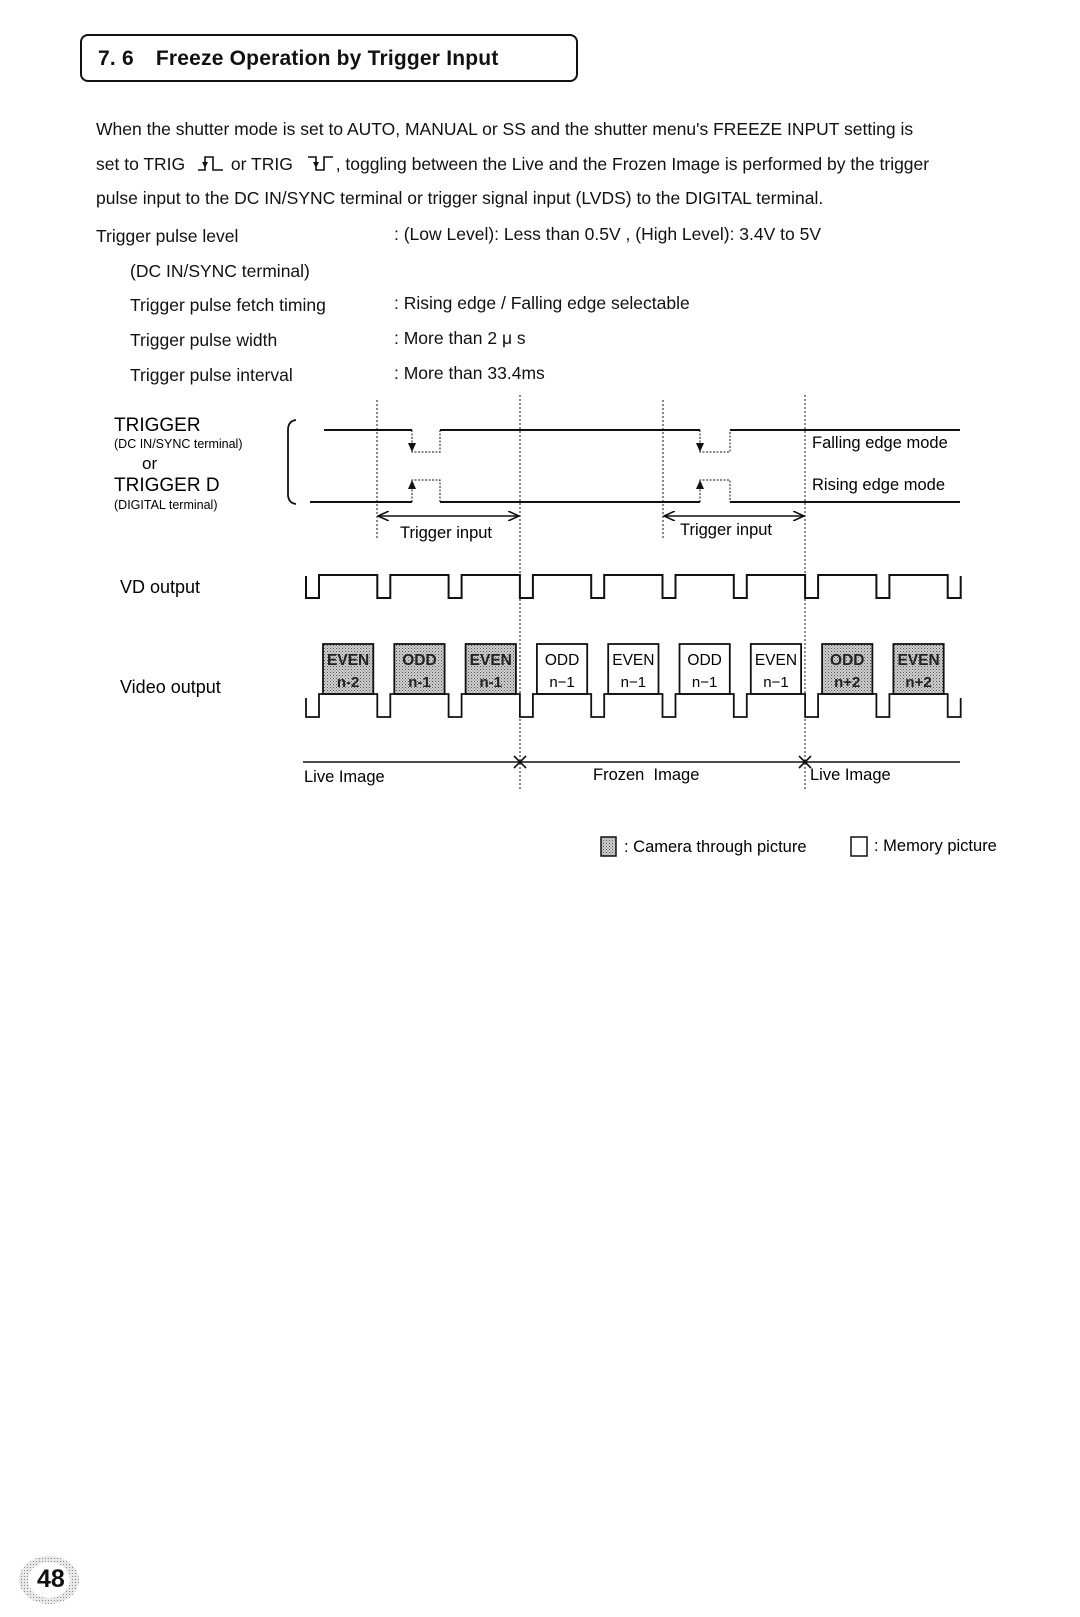 The image size is (1080, 1617). I want to click on live-image-label-2: Live Image, so click(850, 775).